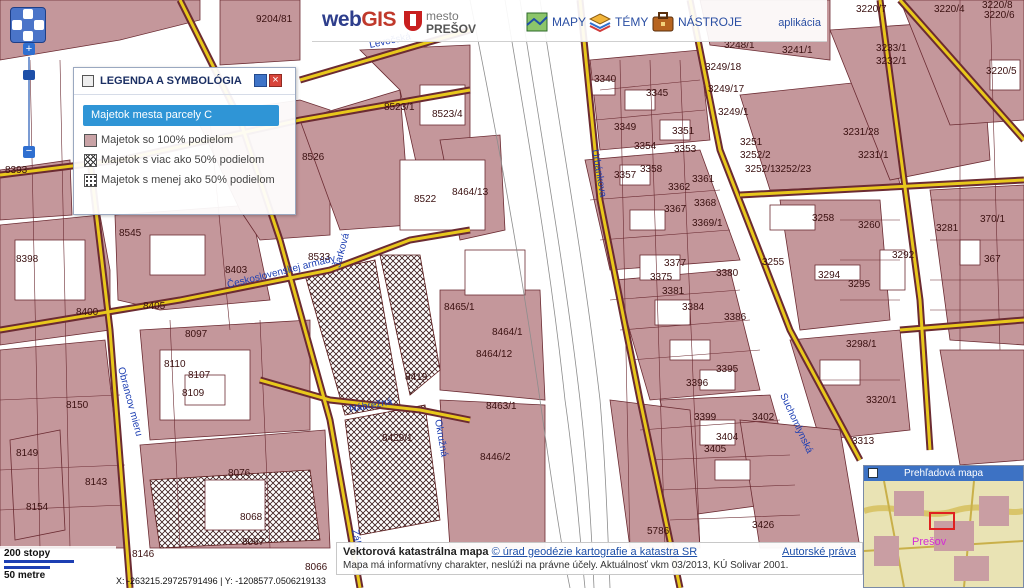 This screenshot has width=1024, height=588. What do you see at coordinates (727, 369) in the screenshot?
I see `parcel-number: 3395` at bounding box center [727, 369].